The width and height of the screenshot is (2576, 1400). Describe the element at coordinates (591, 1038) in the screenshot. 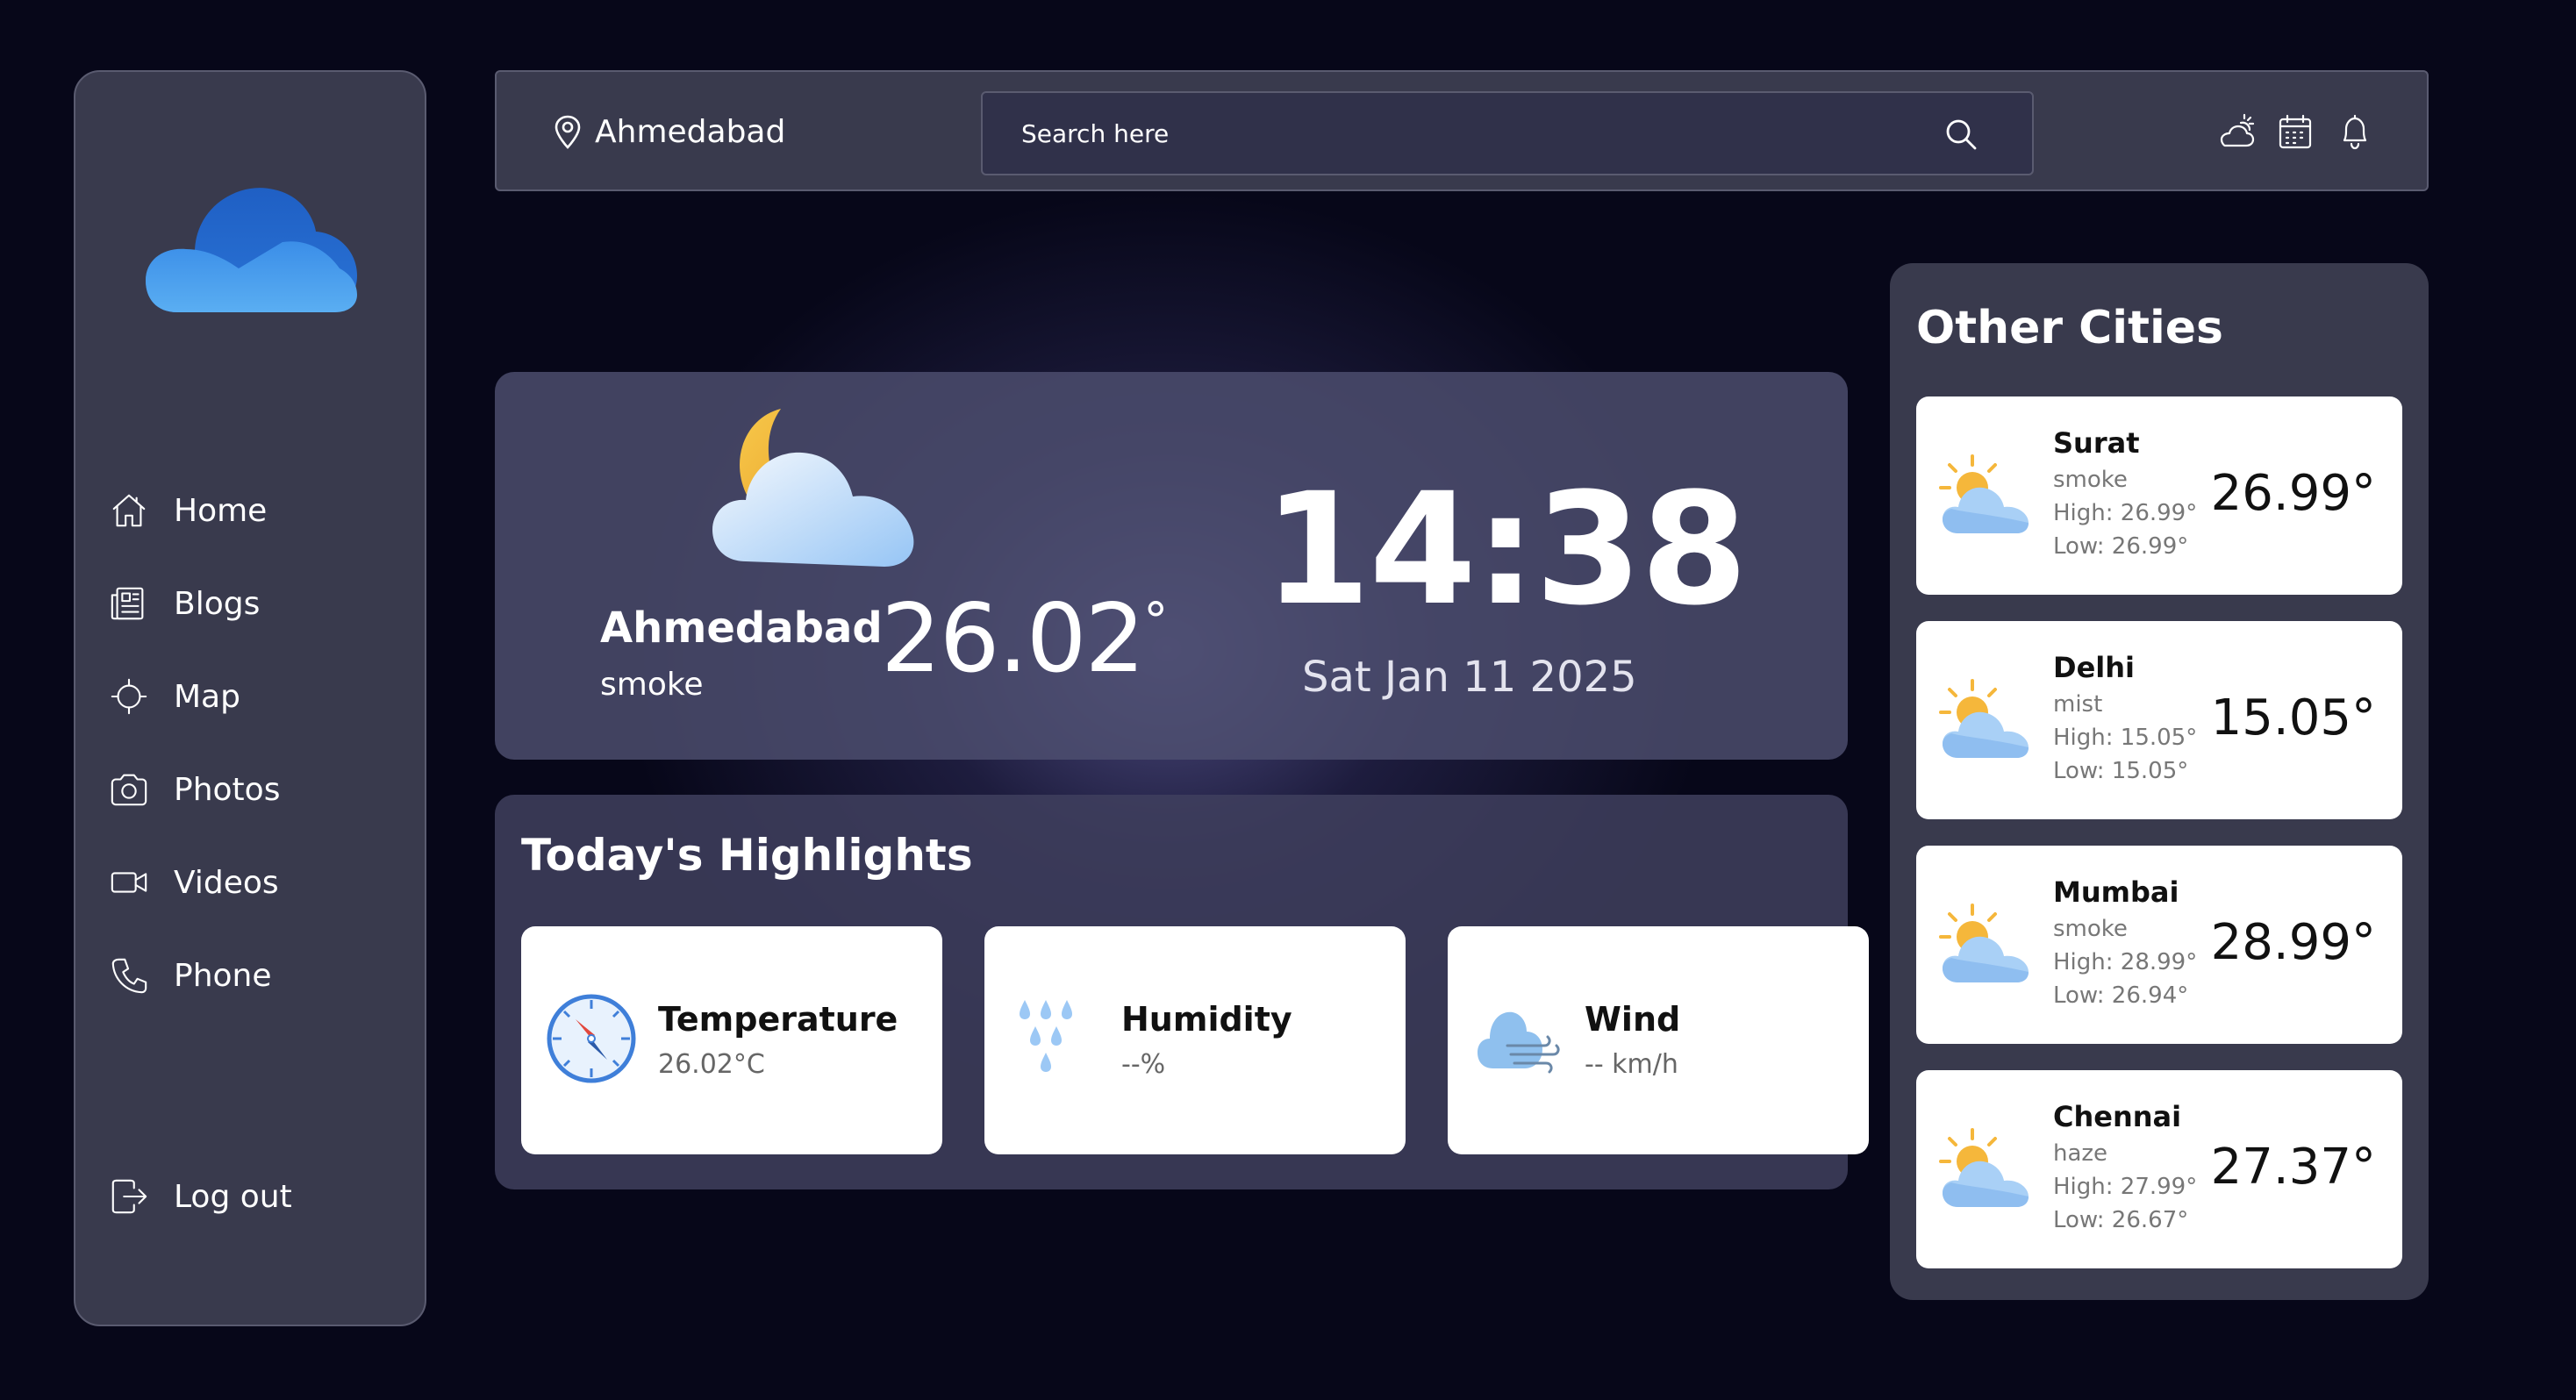

I see `compass-icon` at that location.